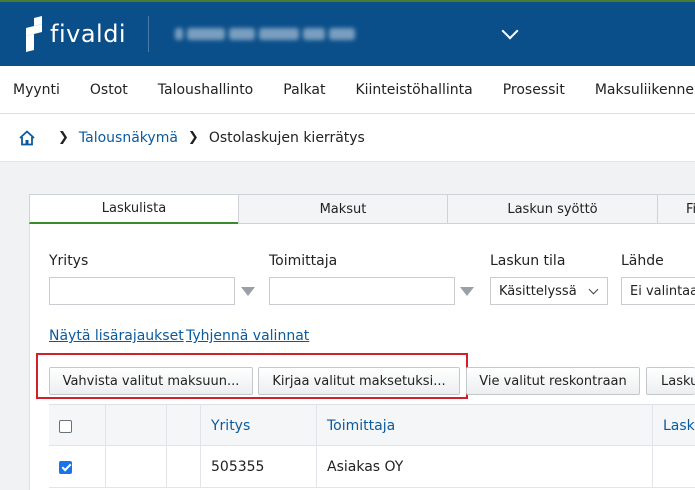 This screenshot has height=490, width=695. What do you see at coordinates (674, 426) in the screenshot?
I see `column-header-lasku: Lasku` at bounding box center [674, 426].